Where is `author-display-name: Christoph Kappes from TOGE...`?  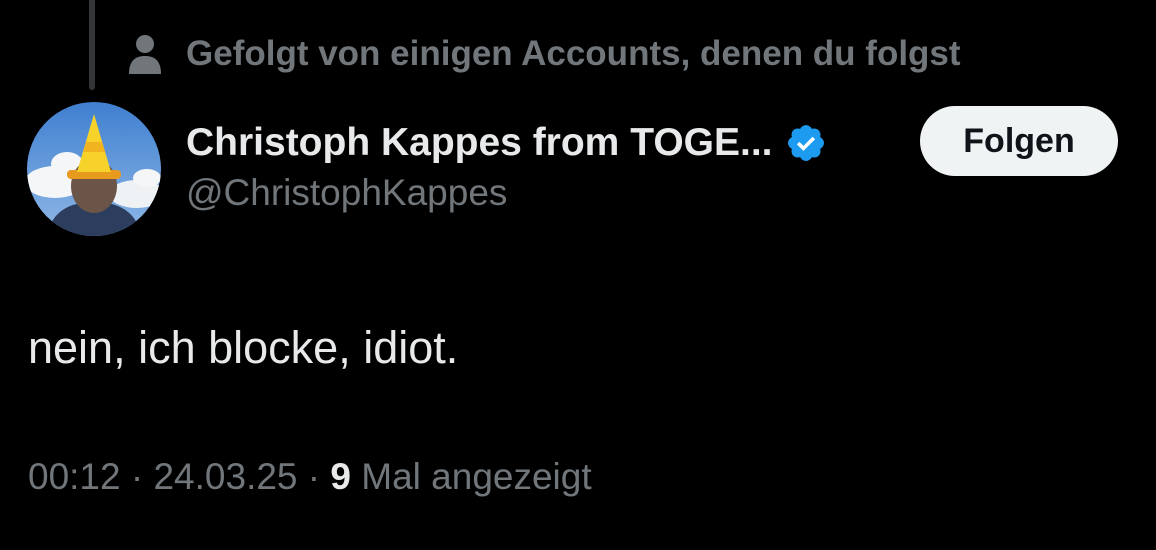
author-display-name: Christoph Kappes from TOGE... is located at coordinates (479, 143).